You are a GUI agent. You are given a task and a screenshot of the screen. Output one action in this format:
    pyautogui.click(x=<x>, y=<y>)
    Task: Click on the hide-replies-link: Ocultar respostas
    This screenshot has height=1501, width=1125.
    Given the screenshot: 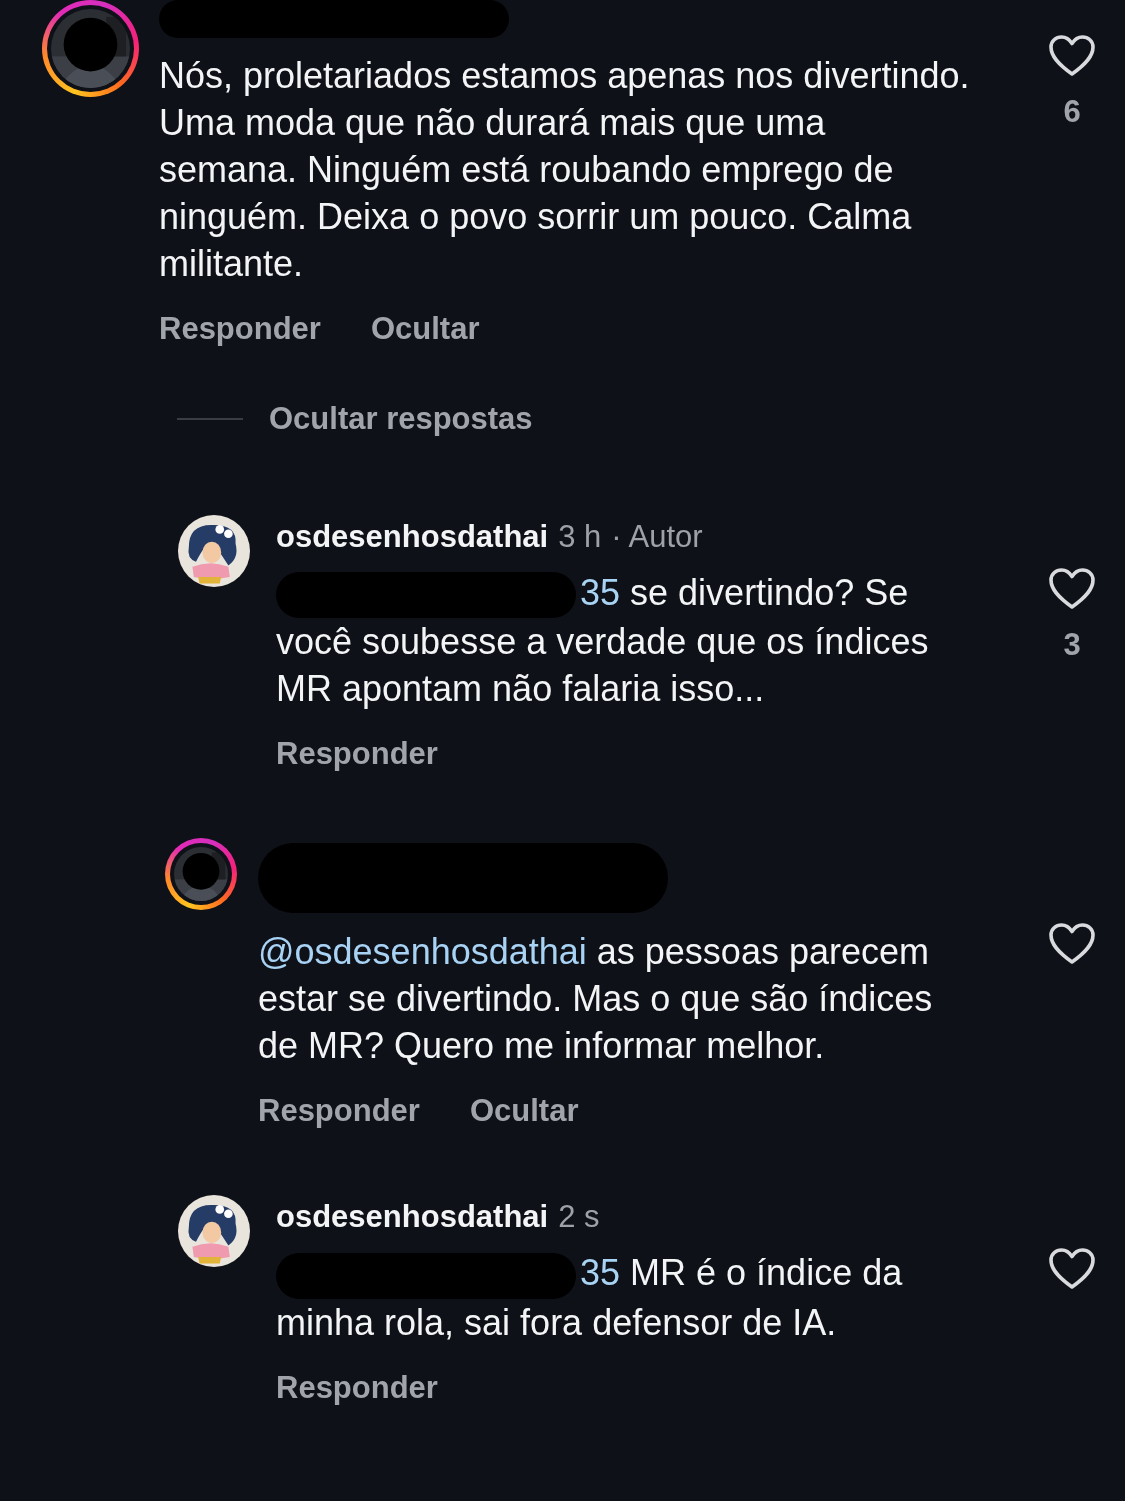 What is the action you would take?
    pyautogui.click(x=401, y=419)
    